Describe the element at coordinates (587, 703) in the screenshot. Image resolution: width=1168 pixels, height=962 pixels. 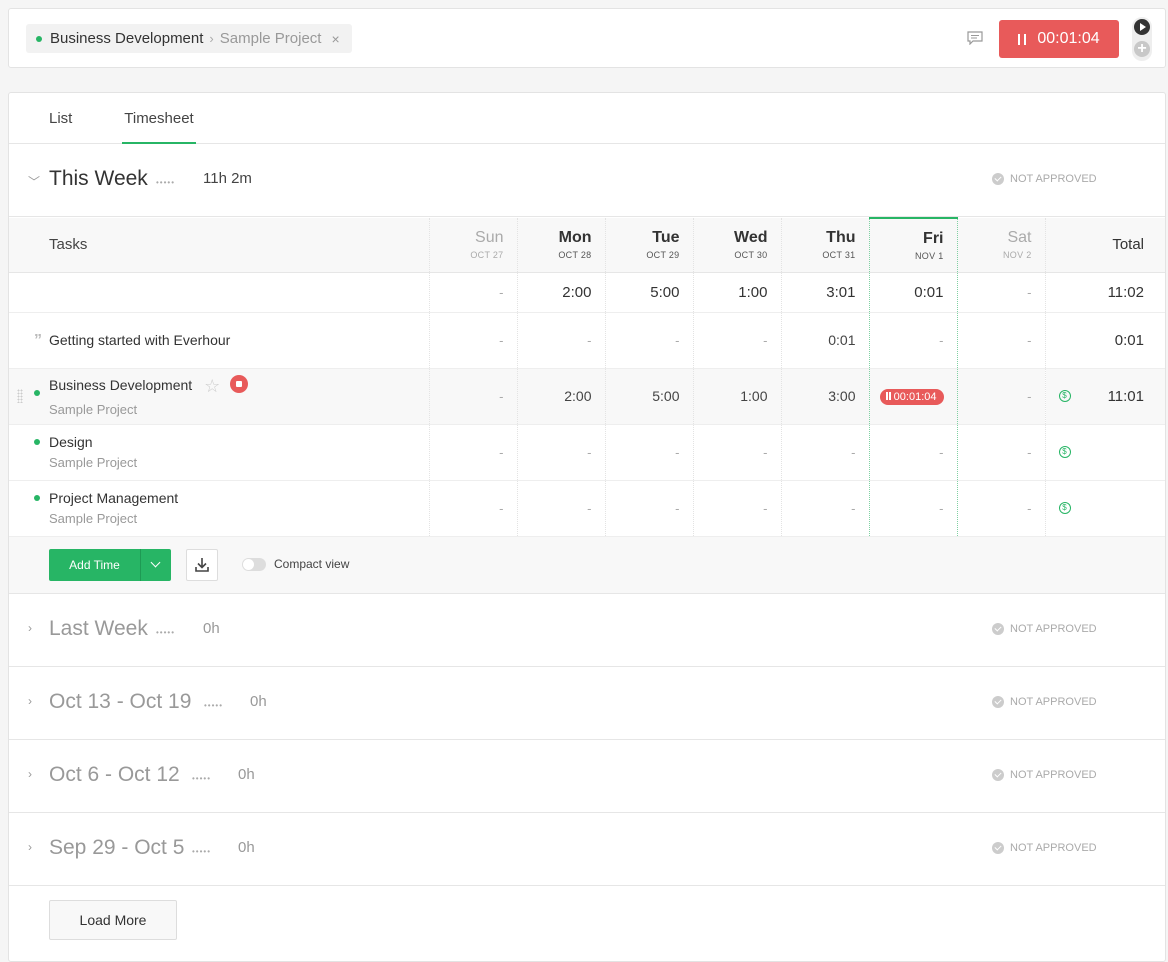
I see `week-header-oct-13: › Oct 13 - Oct 19 ••••• 0h NOT APPROVED` at that location.